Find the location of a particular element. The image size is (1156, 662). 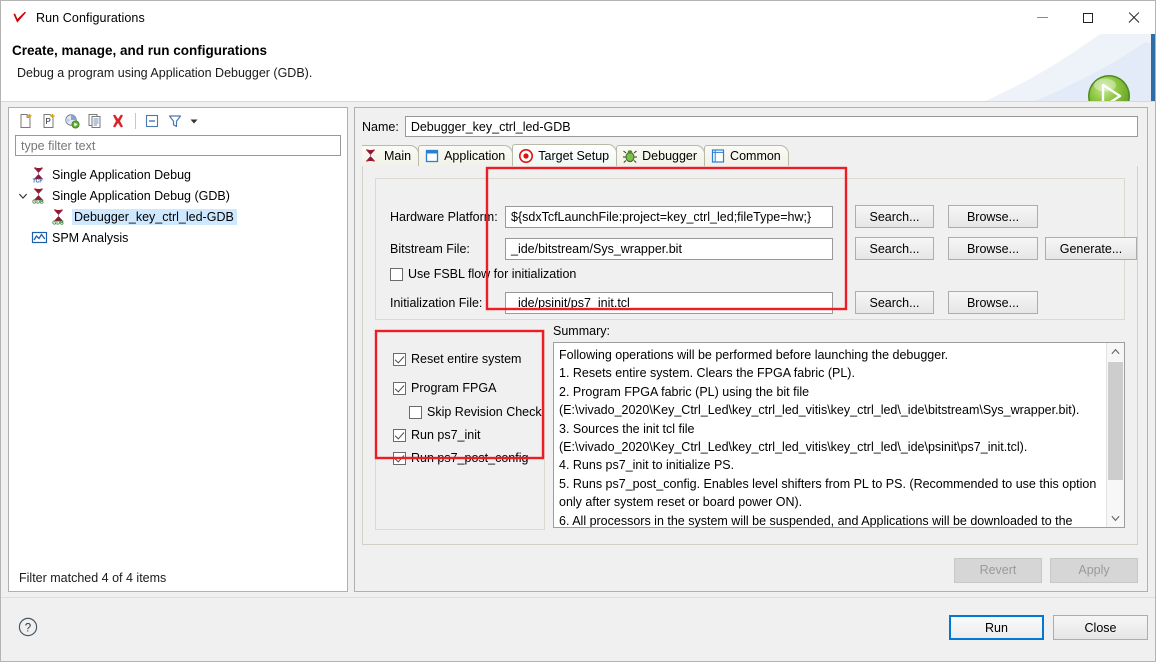

svg-text: P is located at coordinates (48, 121).